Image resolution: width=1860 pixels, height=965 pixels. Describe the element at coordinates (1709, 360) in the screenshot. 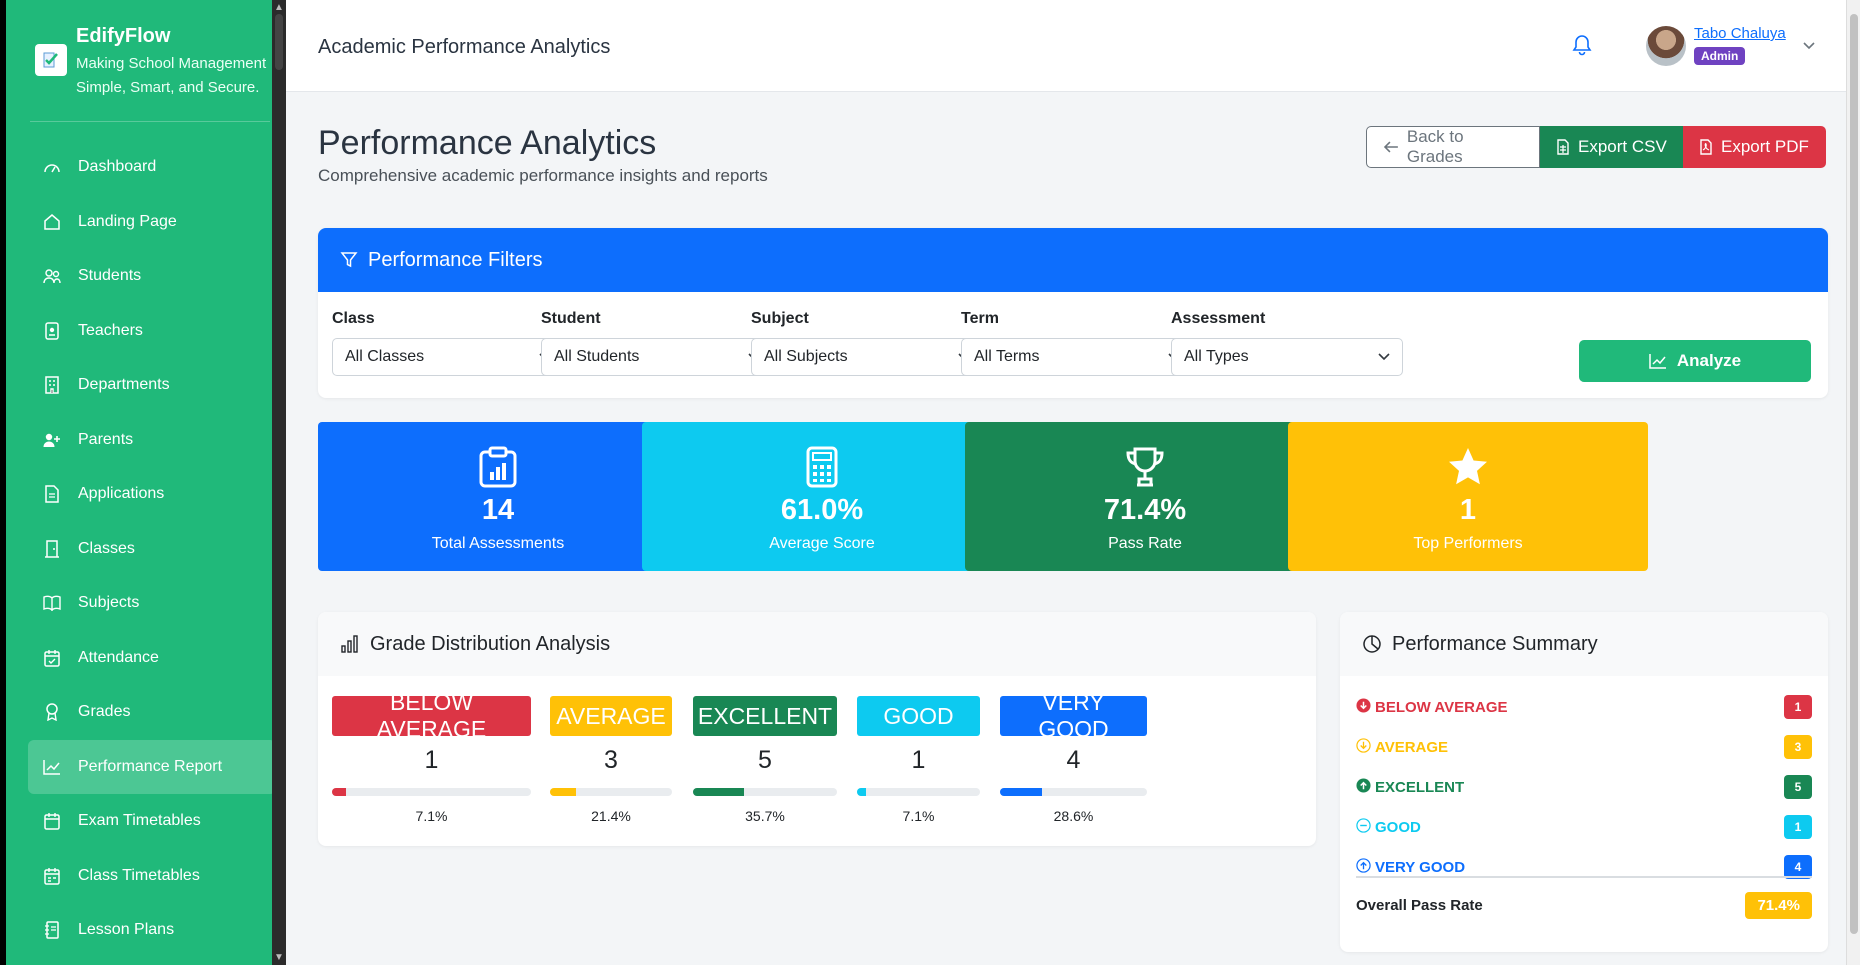

I see `analyze-label: Analyze` at that location.